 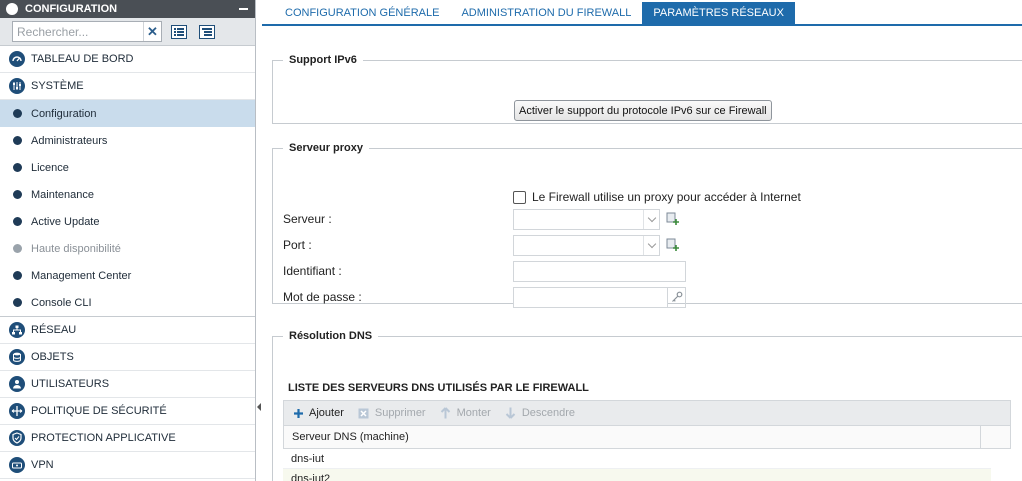 I want to click on database-icon, so click(x=17, y=357).